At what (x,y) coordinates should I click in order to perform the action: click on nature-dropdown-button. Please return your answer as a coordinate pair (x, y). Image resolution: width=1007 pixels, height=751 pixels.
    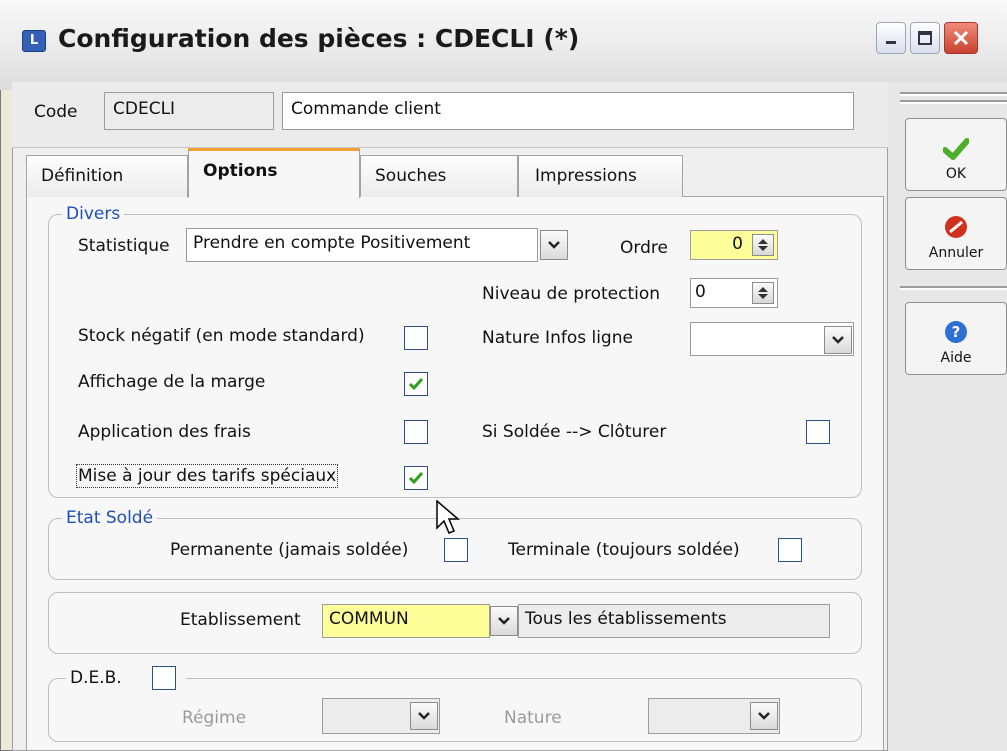
    Looking at the image, I should click on (764, 716).